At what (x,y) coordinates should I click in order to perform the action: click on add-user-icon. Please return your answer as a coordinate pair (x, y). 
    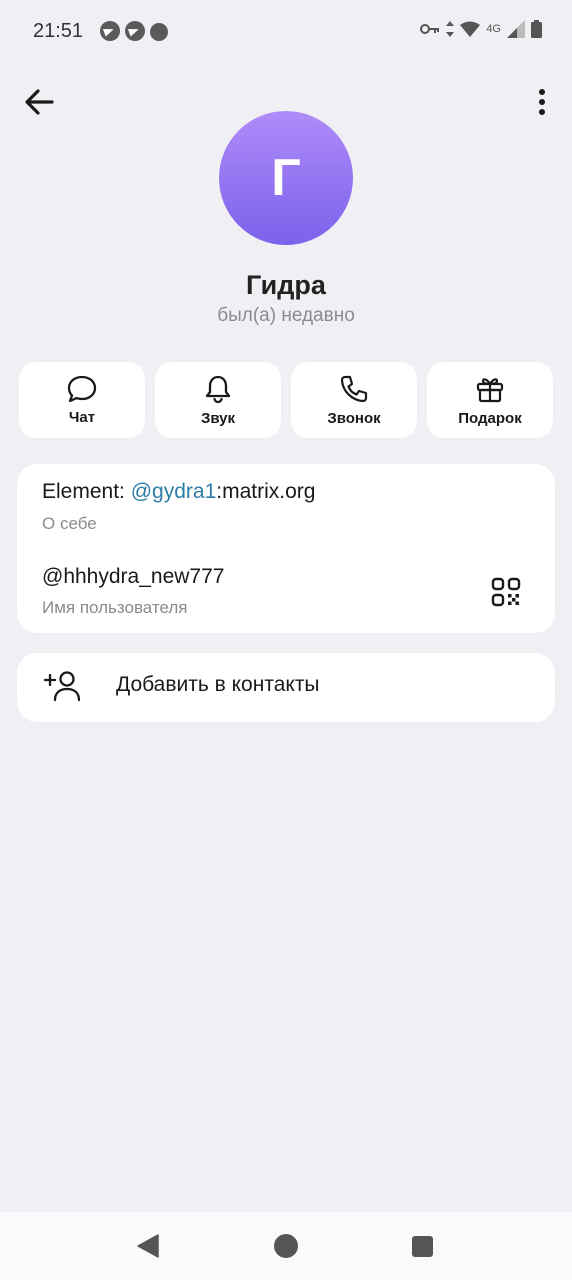
    Looking at the image, I should click on (62, 686).